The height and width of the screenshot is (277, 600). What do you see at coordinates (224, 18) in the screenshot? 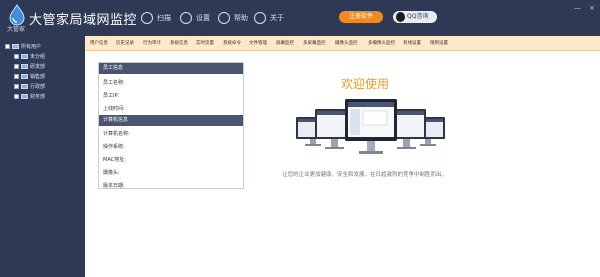
I see `help-icon` at bounding box center [224, 18].